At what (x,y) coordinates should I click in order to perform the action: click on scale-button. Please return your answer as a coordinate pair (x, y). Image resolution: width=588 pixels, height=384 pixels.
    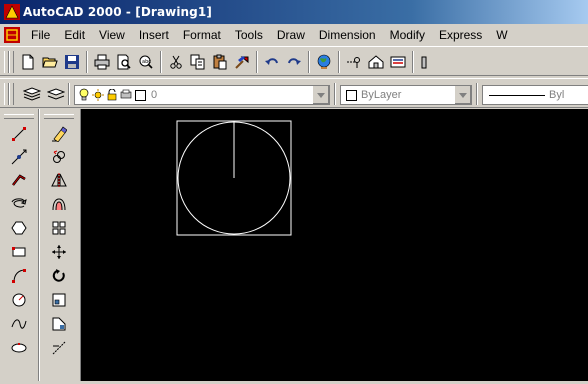
    Looking at the image, I should click on (59, 300).